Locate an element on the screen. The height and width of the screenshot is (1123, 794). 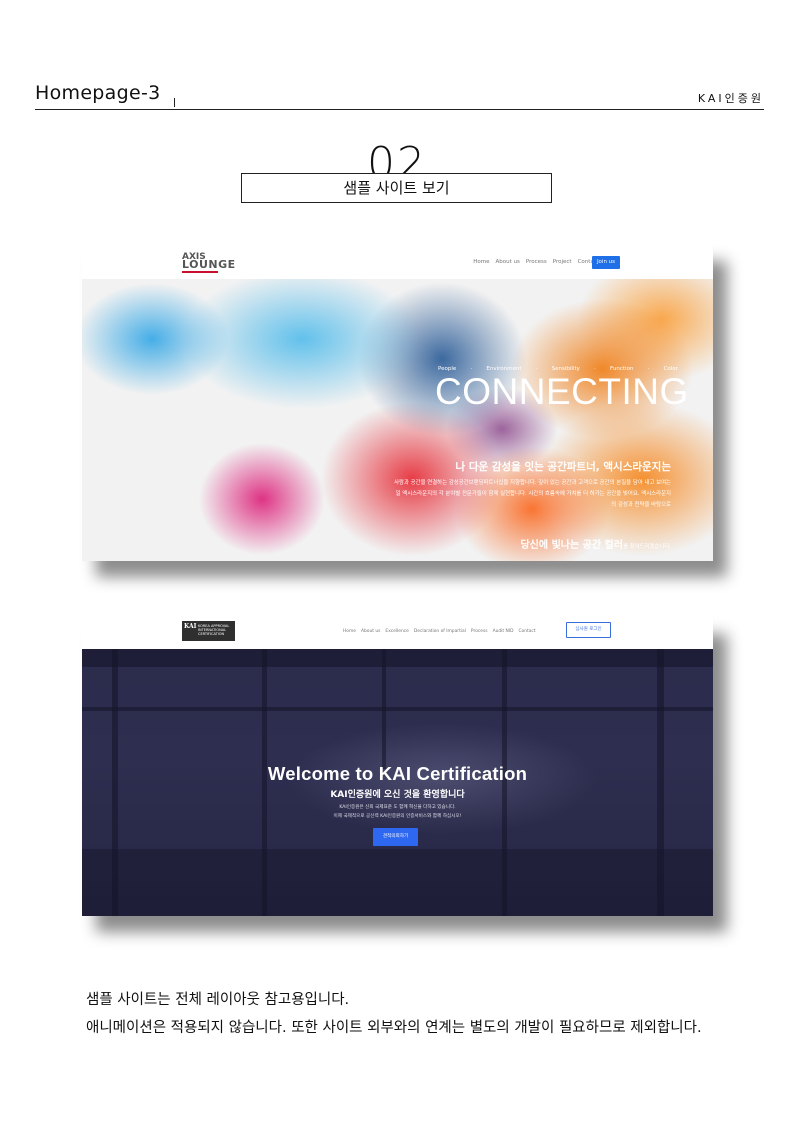
sample1-nav-project: Project is located at coordinates (562, 262).